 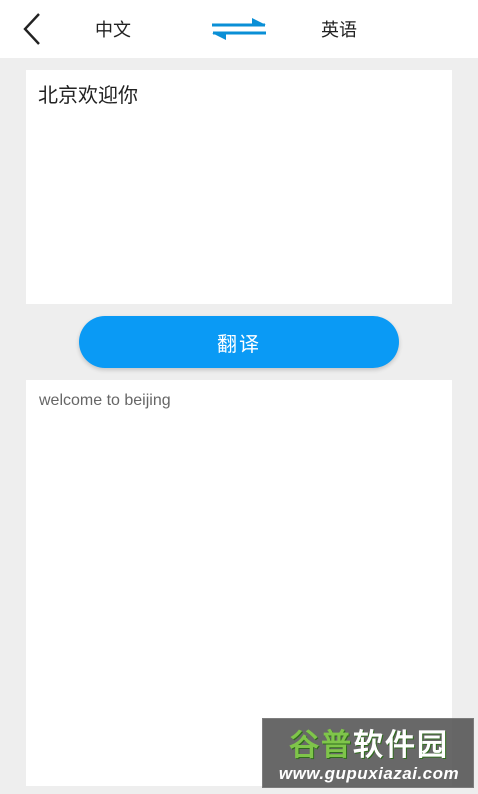 I want to click on swap-arrows-icon, so click(x=239, y=29).